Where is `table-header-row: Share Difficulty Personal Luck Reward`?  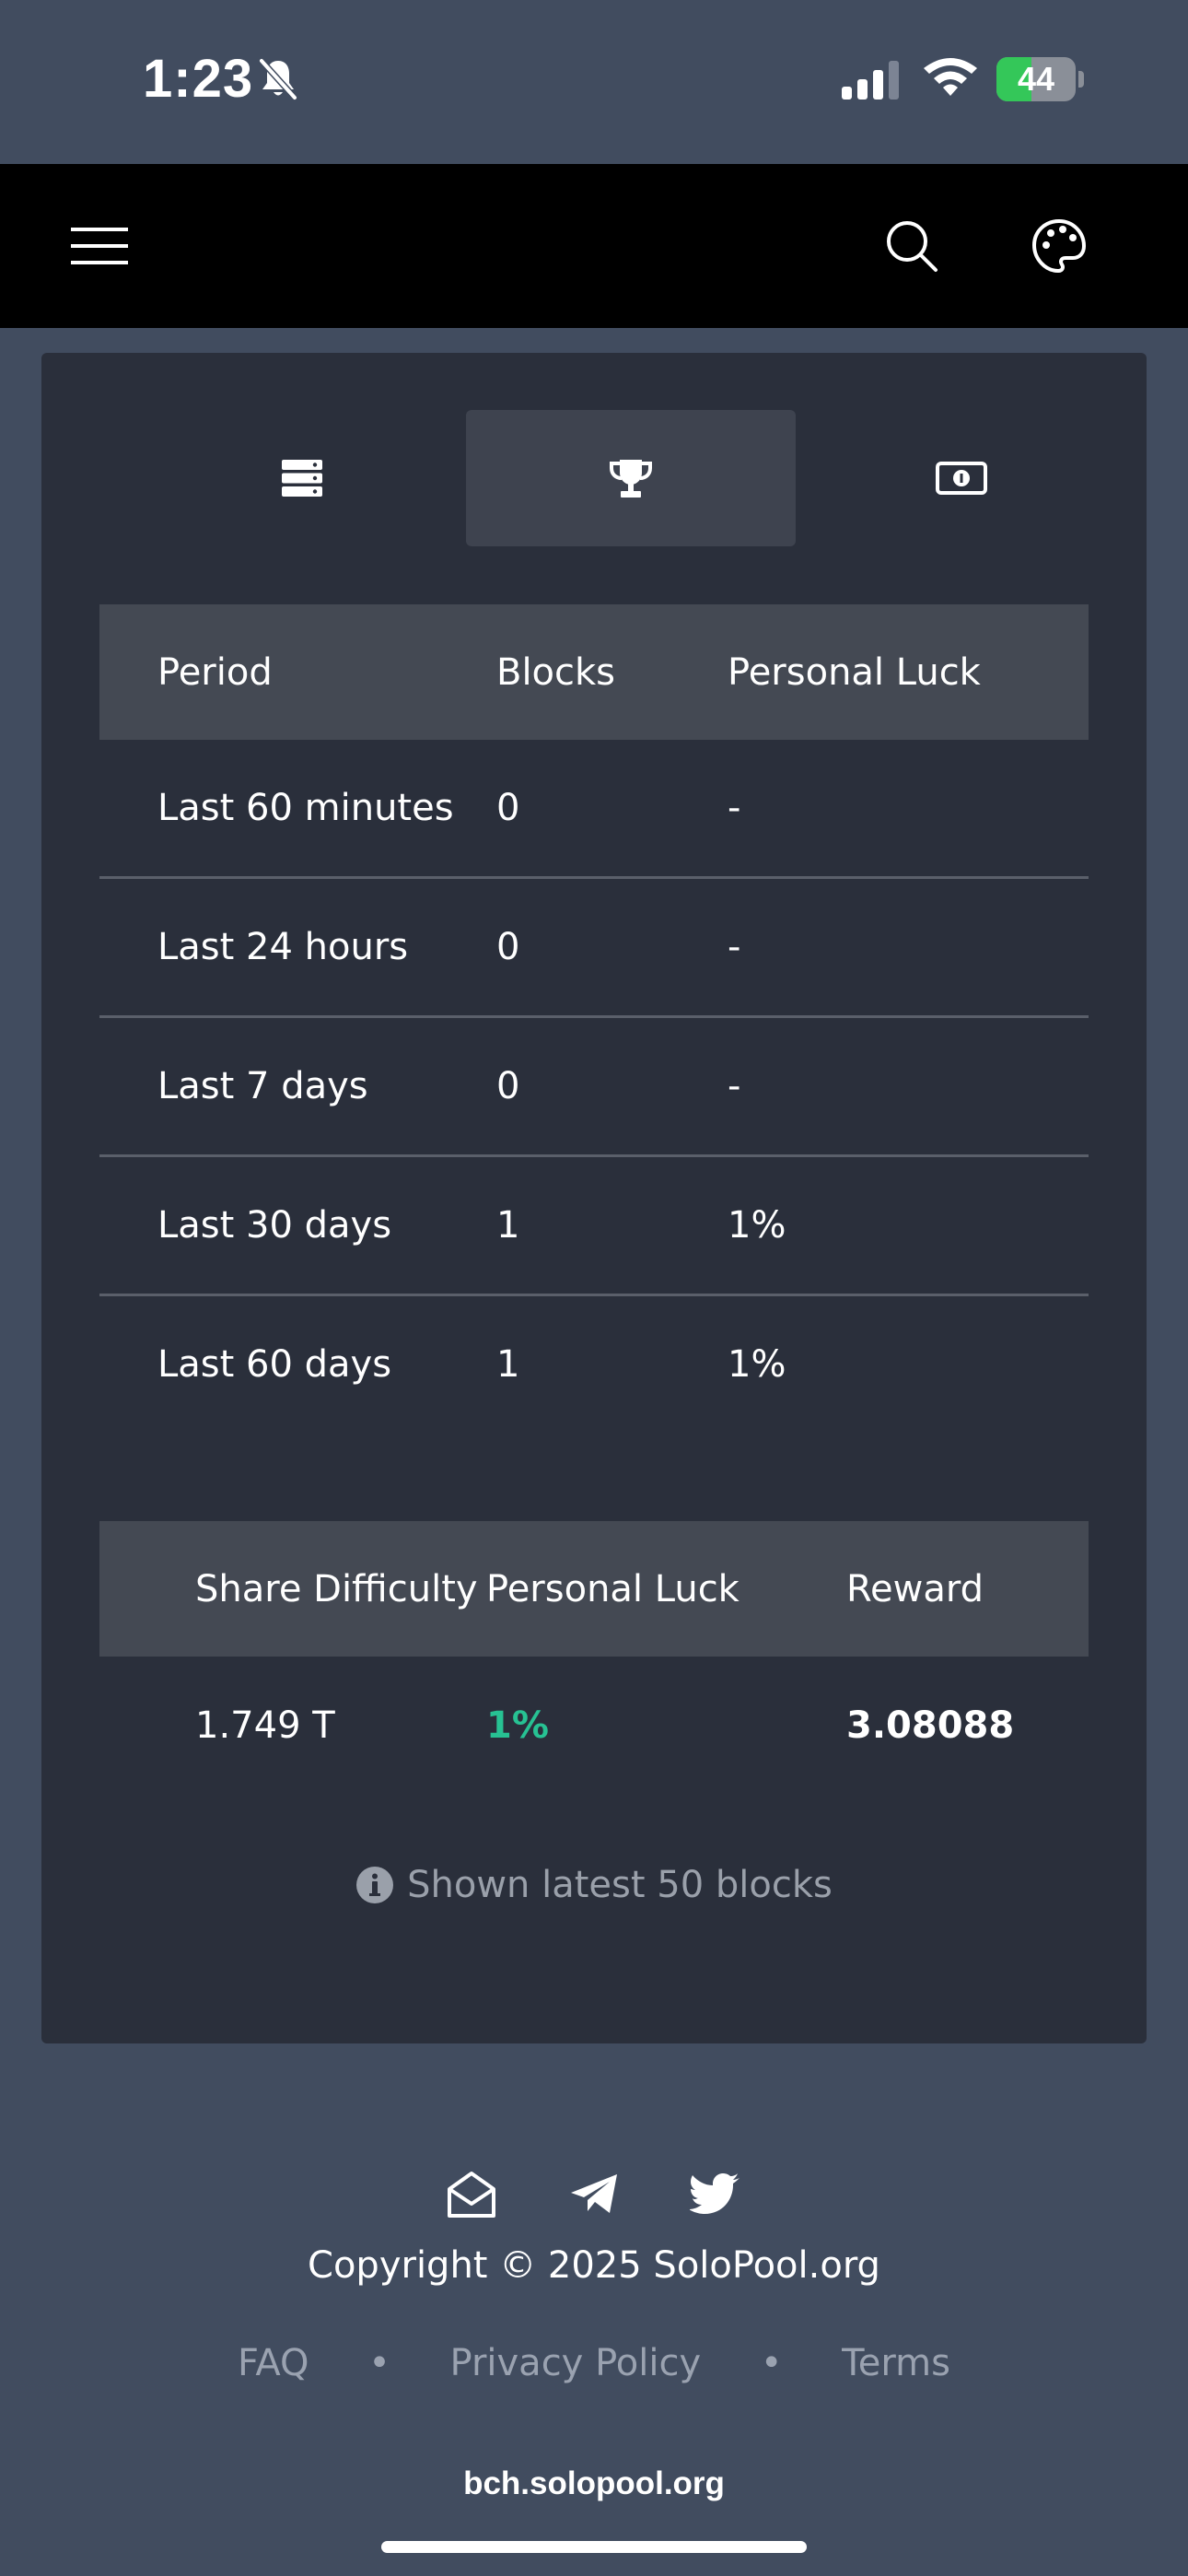
table-header-row: Share Difficulty Personal Luck Reward is located at coordinates (594, 1589).